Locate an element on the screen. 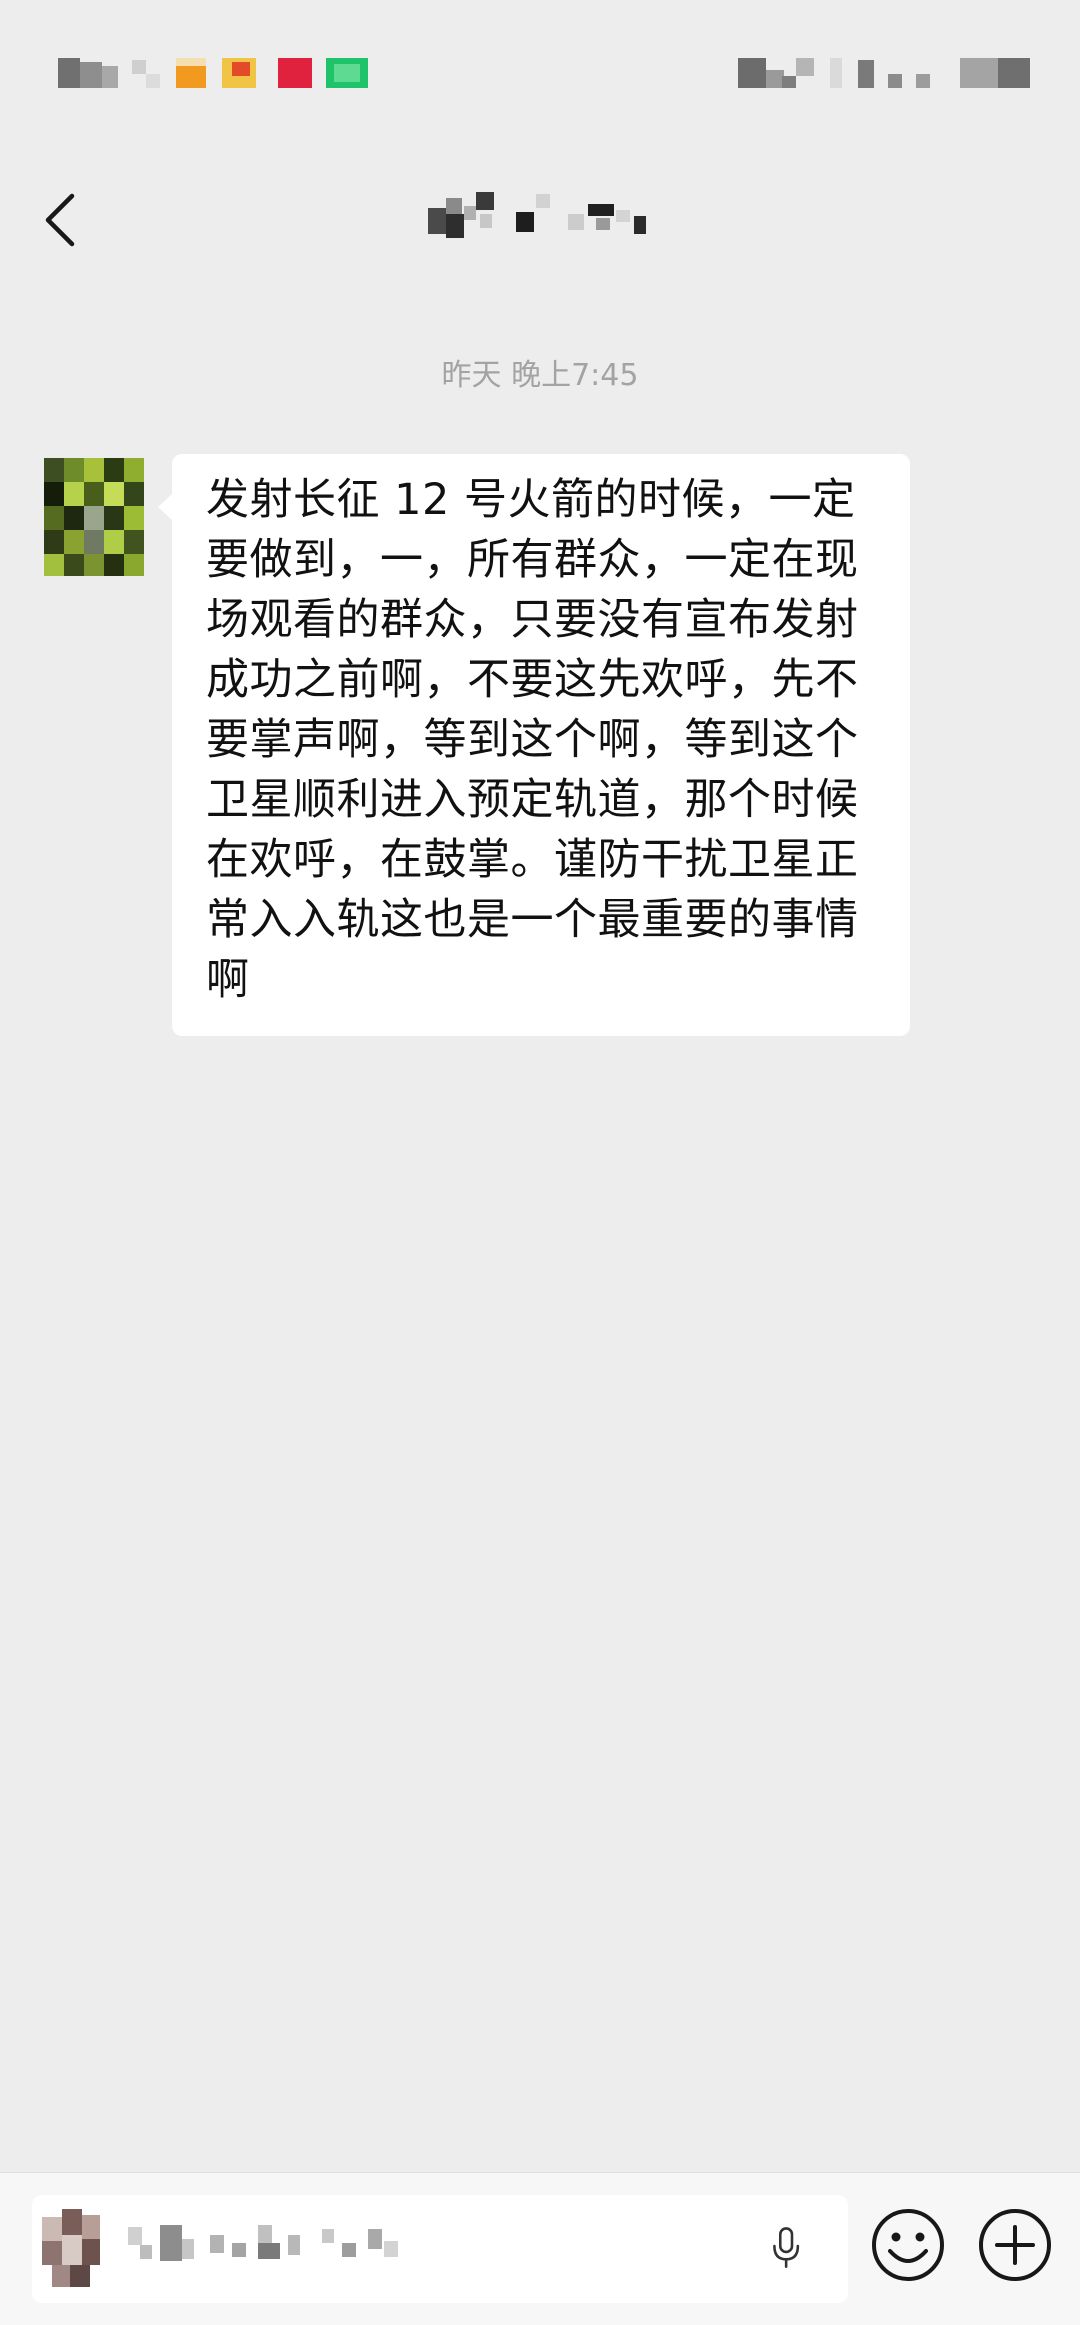 Image resolution: width=1080 pixels, height=2325 pixels. microphone-icon is located at coordinates (792, 2249).